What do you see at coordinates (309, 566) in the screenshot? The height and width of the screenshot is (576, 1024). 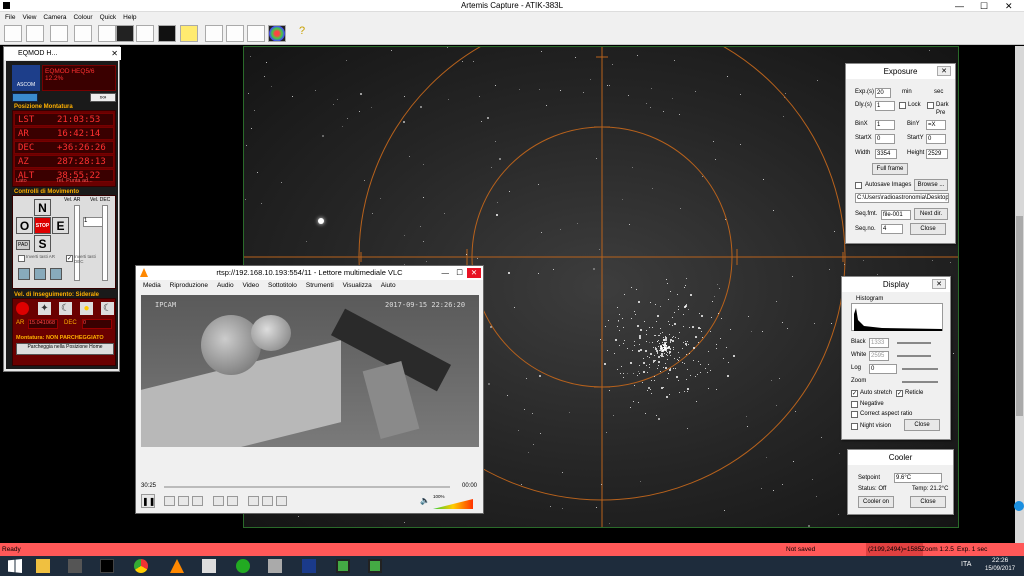 I see `stellarium-icon` at bounding box center [309, 566].